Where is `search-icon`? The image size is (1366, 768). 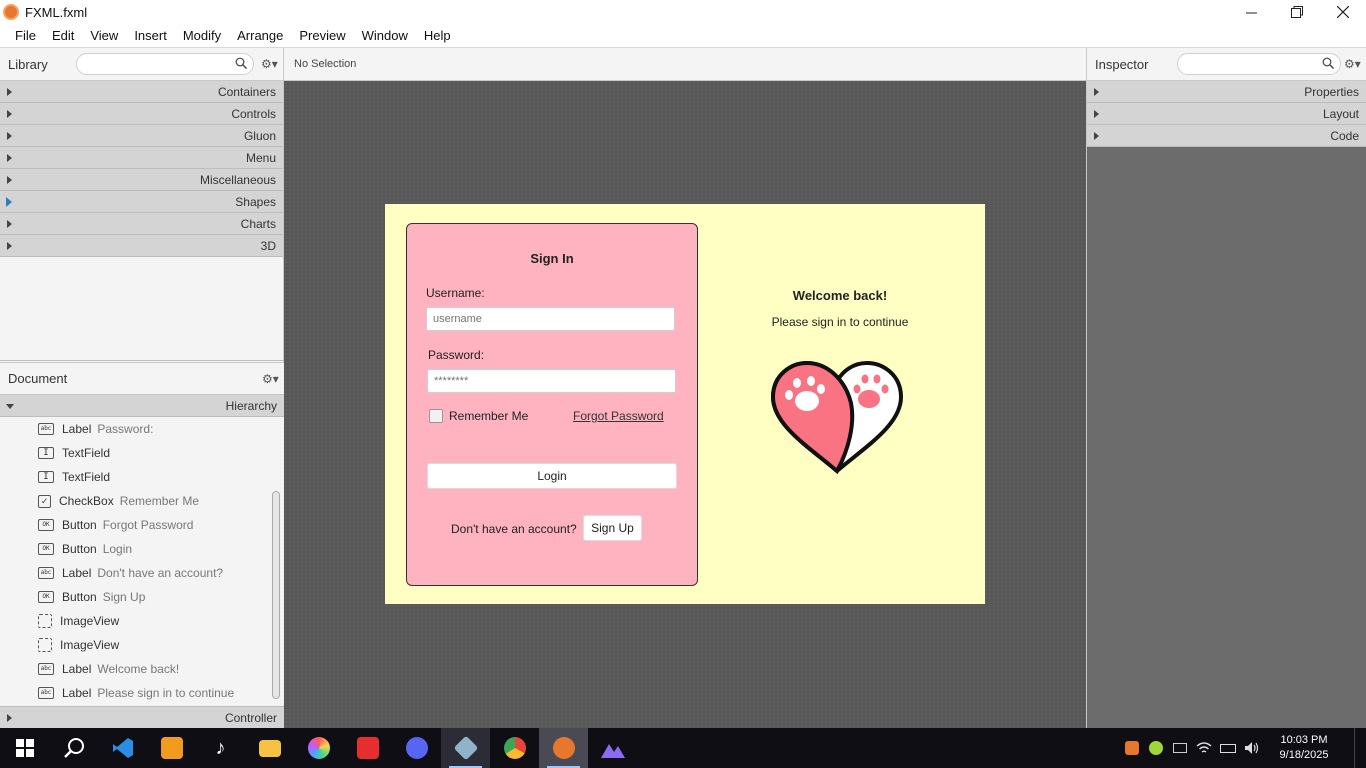 search-icon is located at coordinates (1328, 63).